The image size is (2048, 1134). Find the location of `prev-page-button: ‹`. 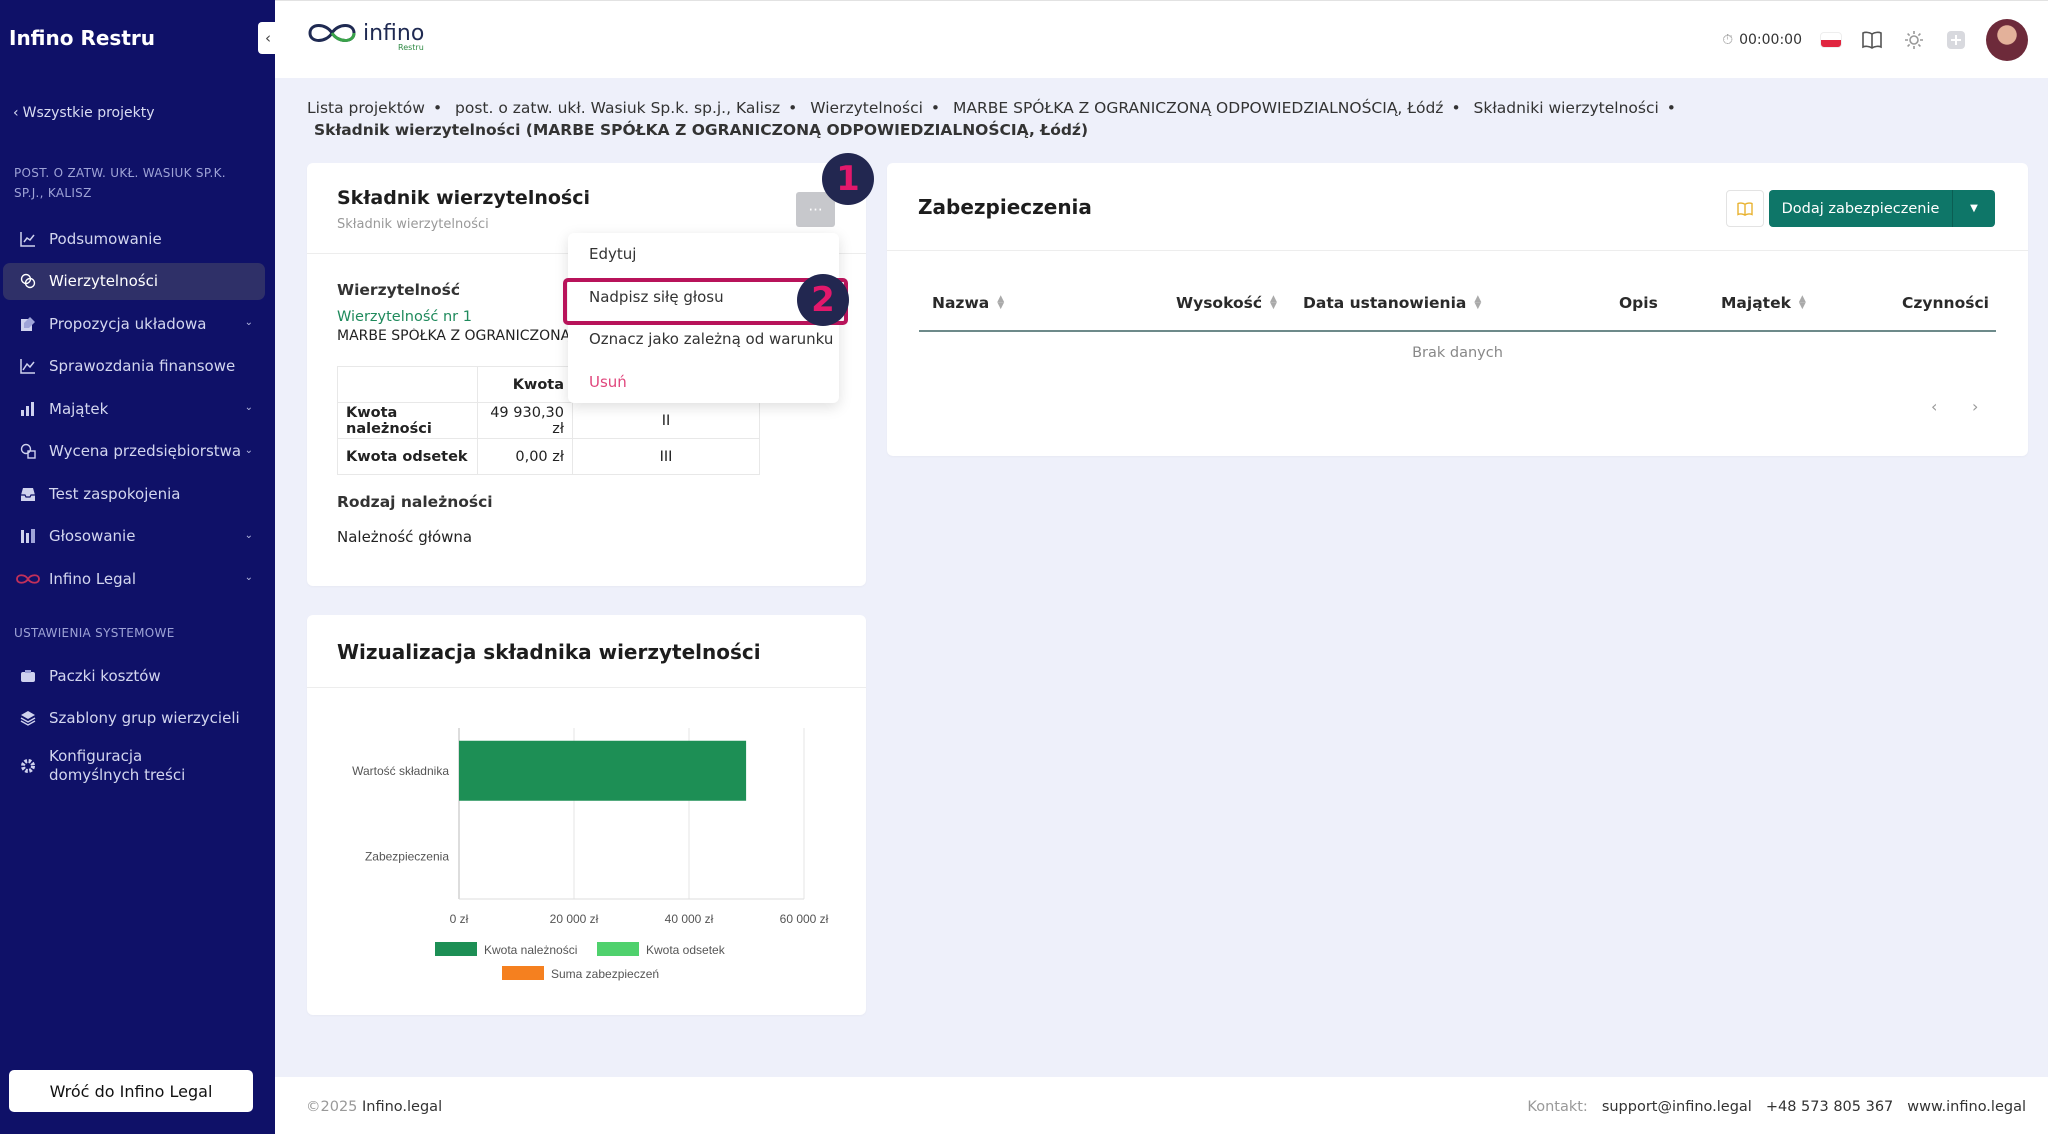

prev-page-button: ‹ is located at coordinates (1934, 406).